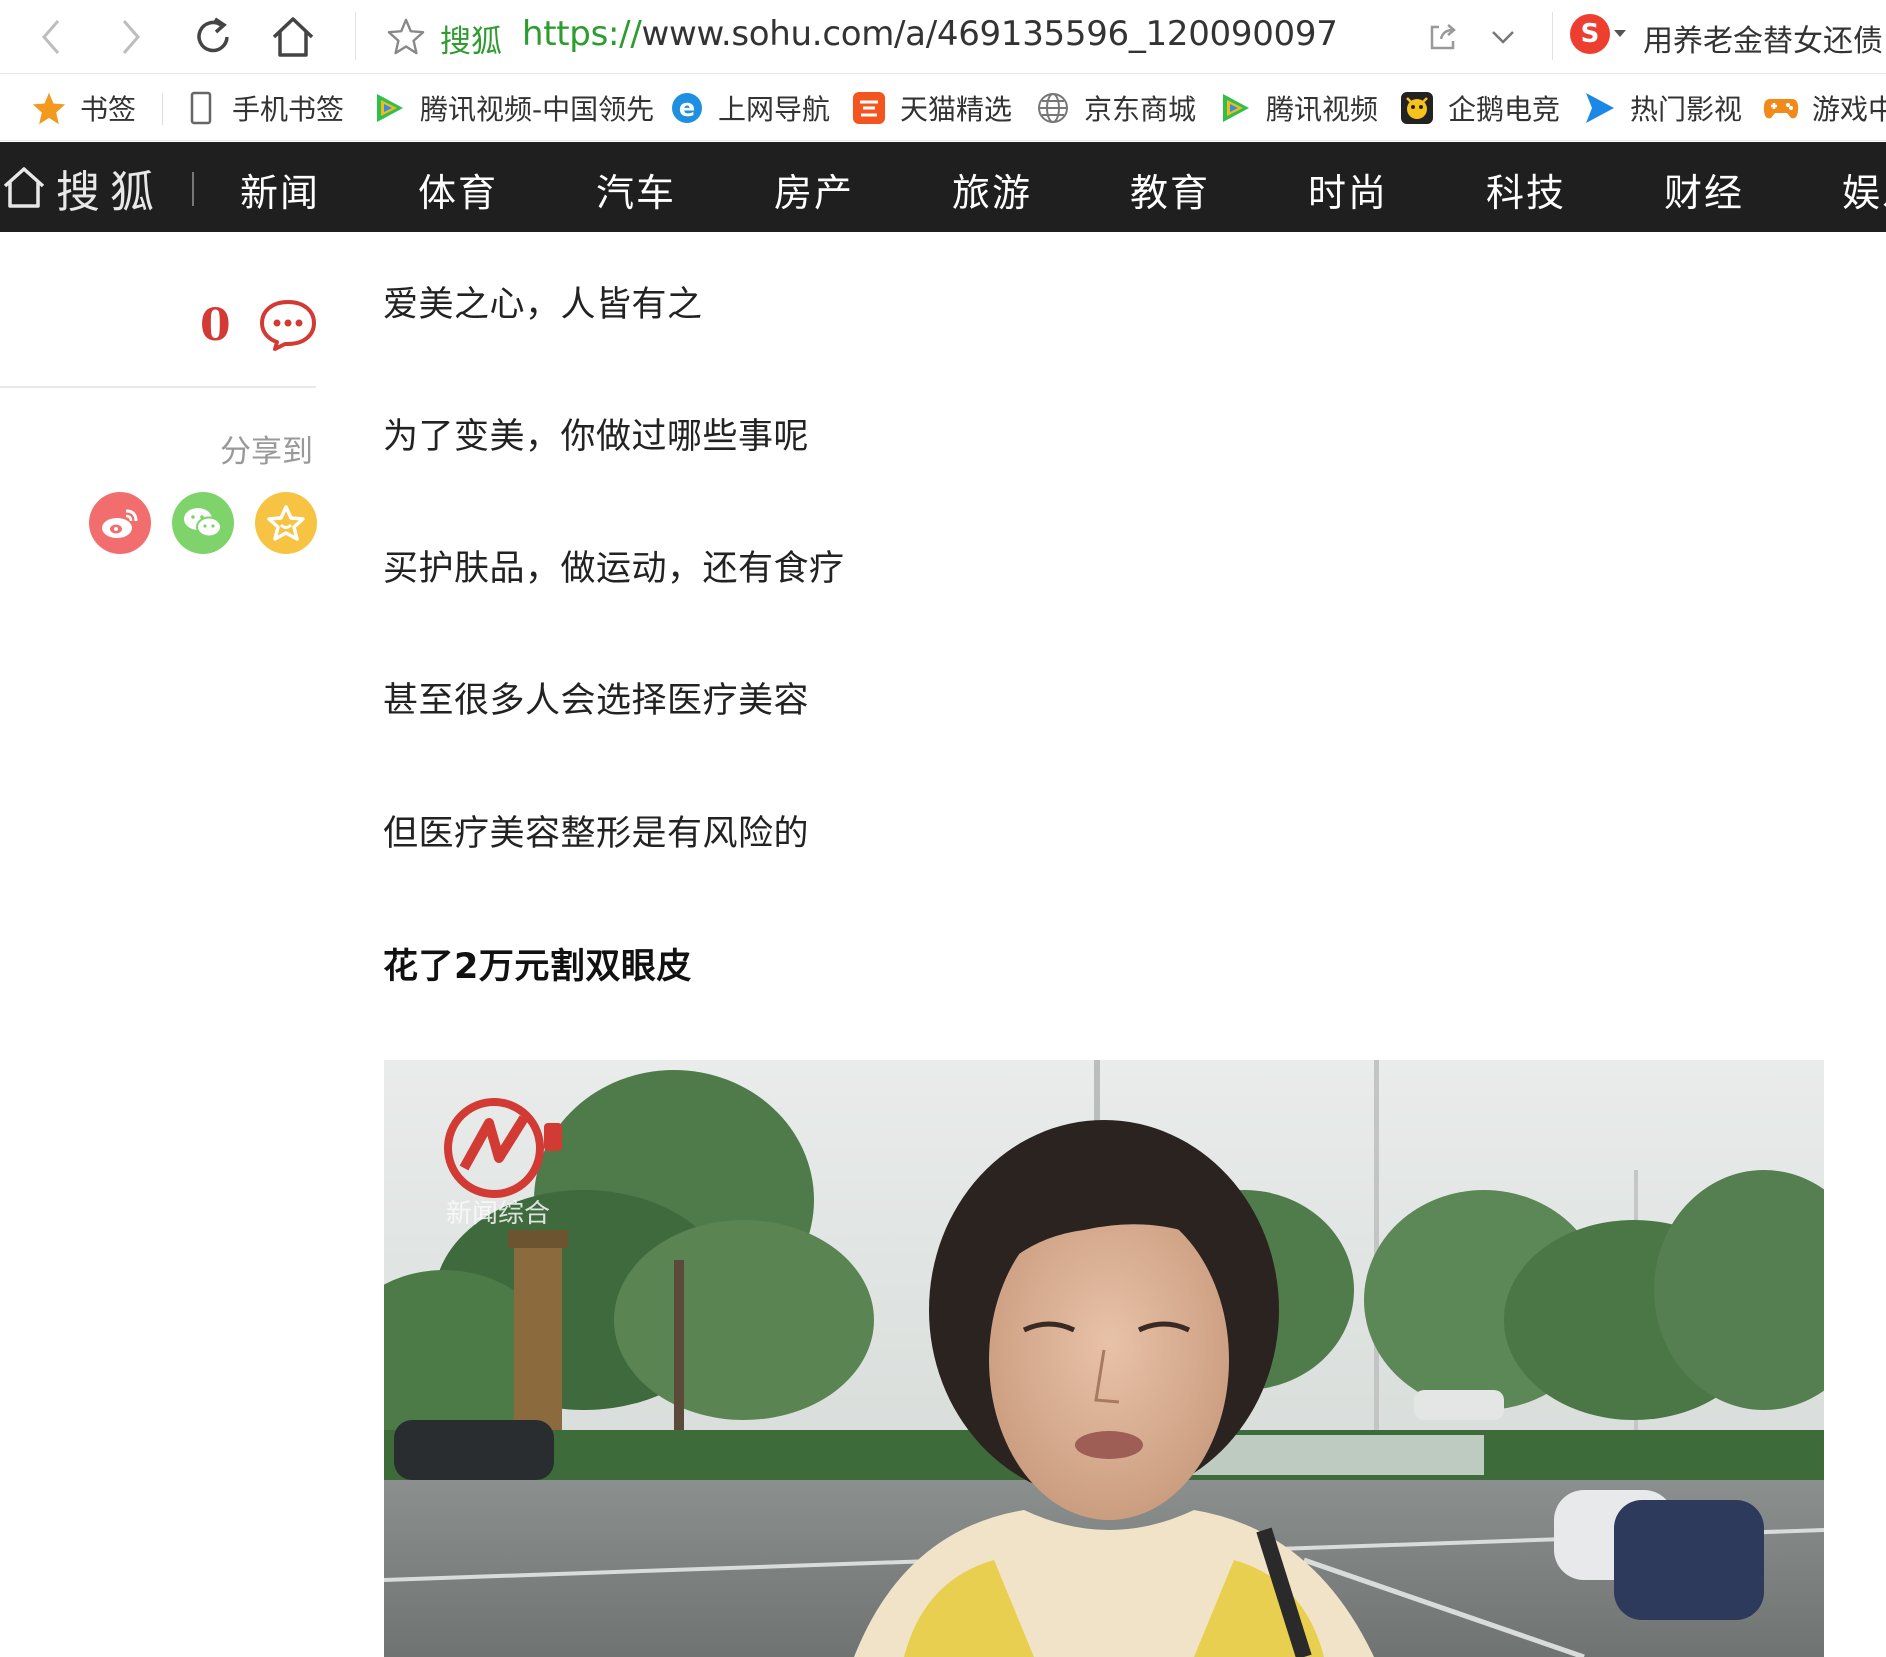 The width and height of the screenshot is (1886, 1657). I want to click on home-button, so click(293, 37).